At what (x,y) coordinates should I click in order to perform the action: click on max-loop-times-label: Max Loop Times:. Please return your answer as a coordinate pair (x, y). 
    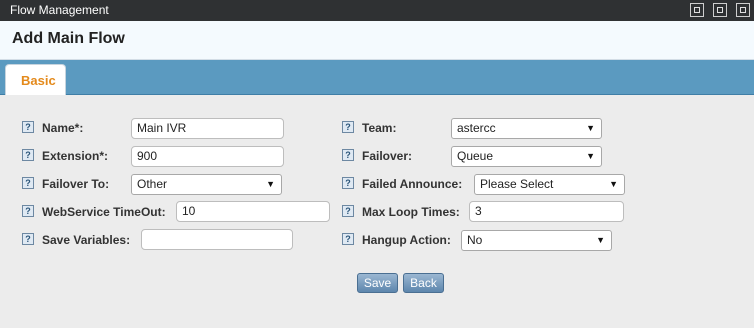
    Looking at the image, I should click on (411, 212).